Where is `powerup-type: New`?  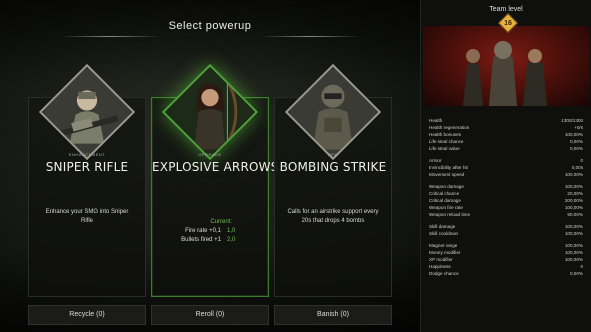 powerup-type: New is located at coordinates (333, 154).